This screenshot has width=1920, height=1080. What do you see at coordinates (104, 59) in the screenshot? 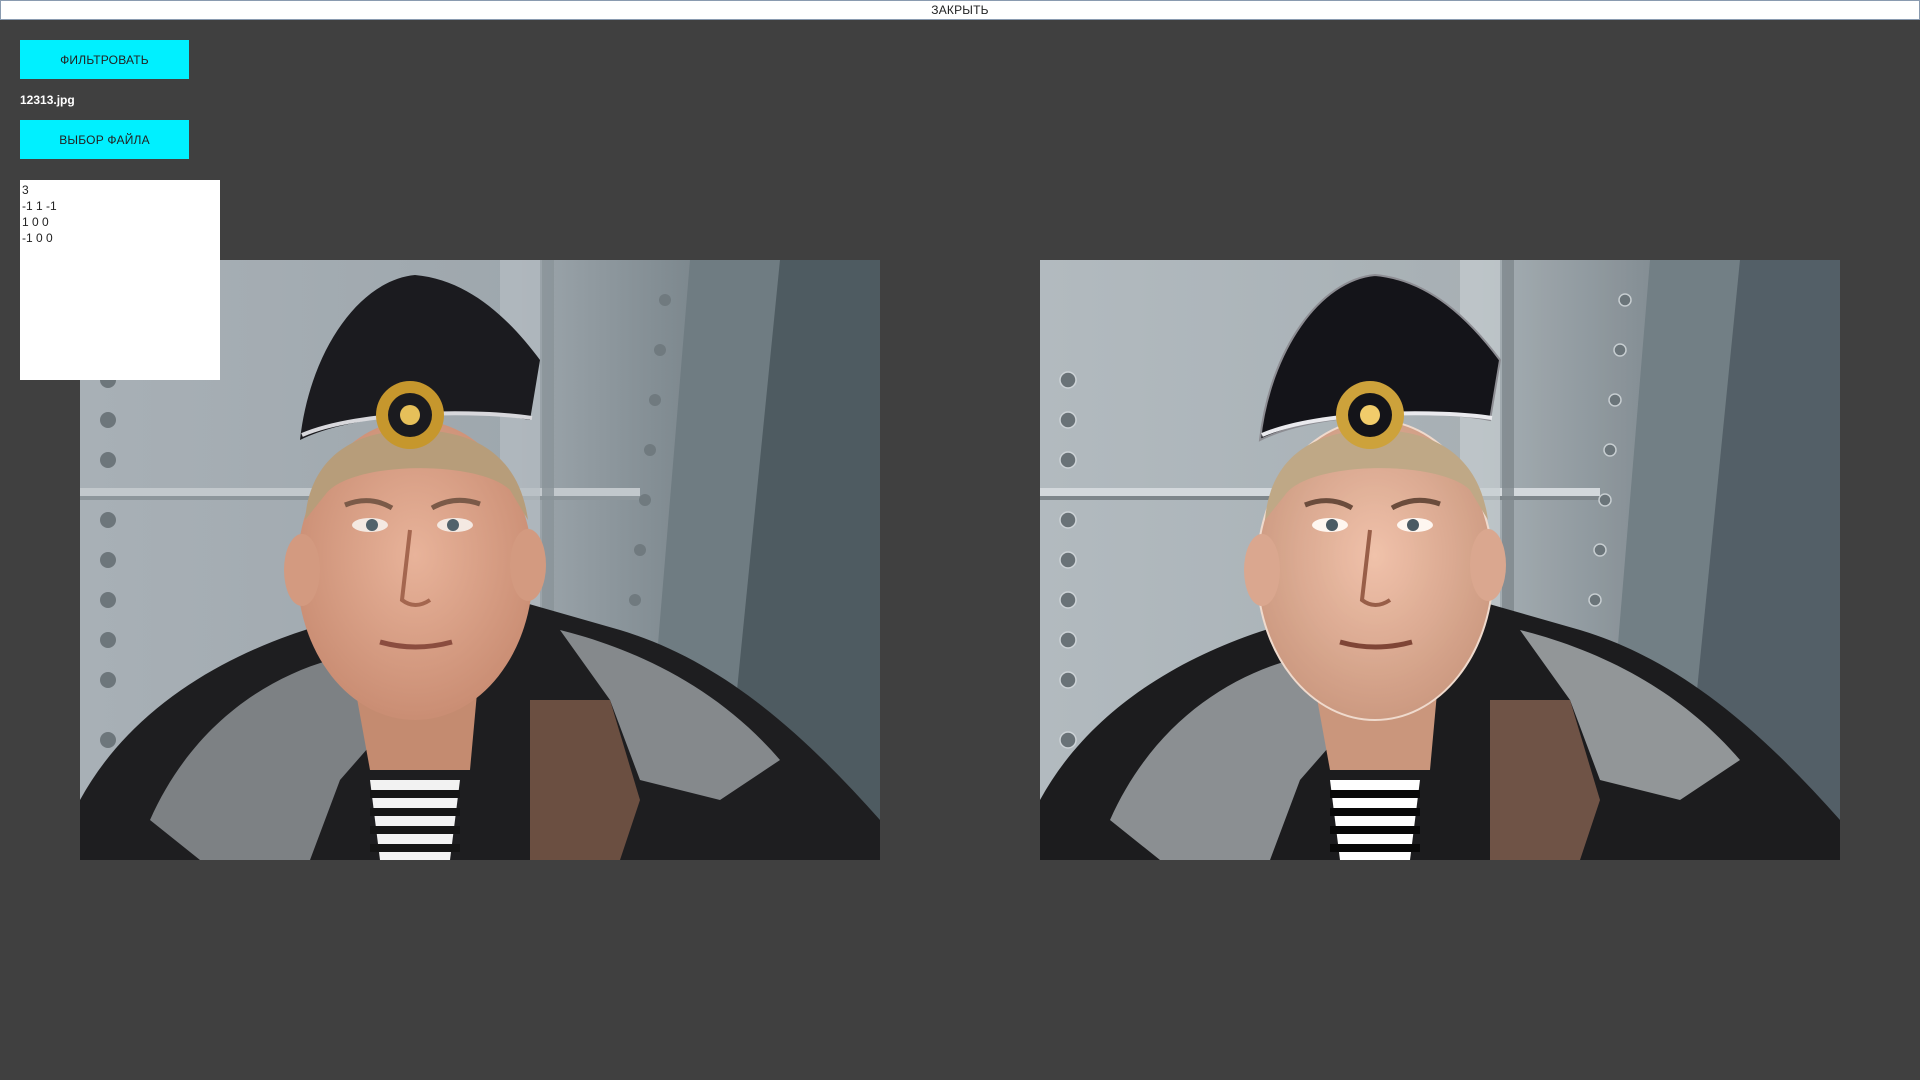
I see `filter-button: ФИЛЬТРОВАТЬ` at bounding box center [104, 59].